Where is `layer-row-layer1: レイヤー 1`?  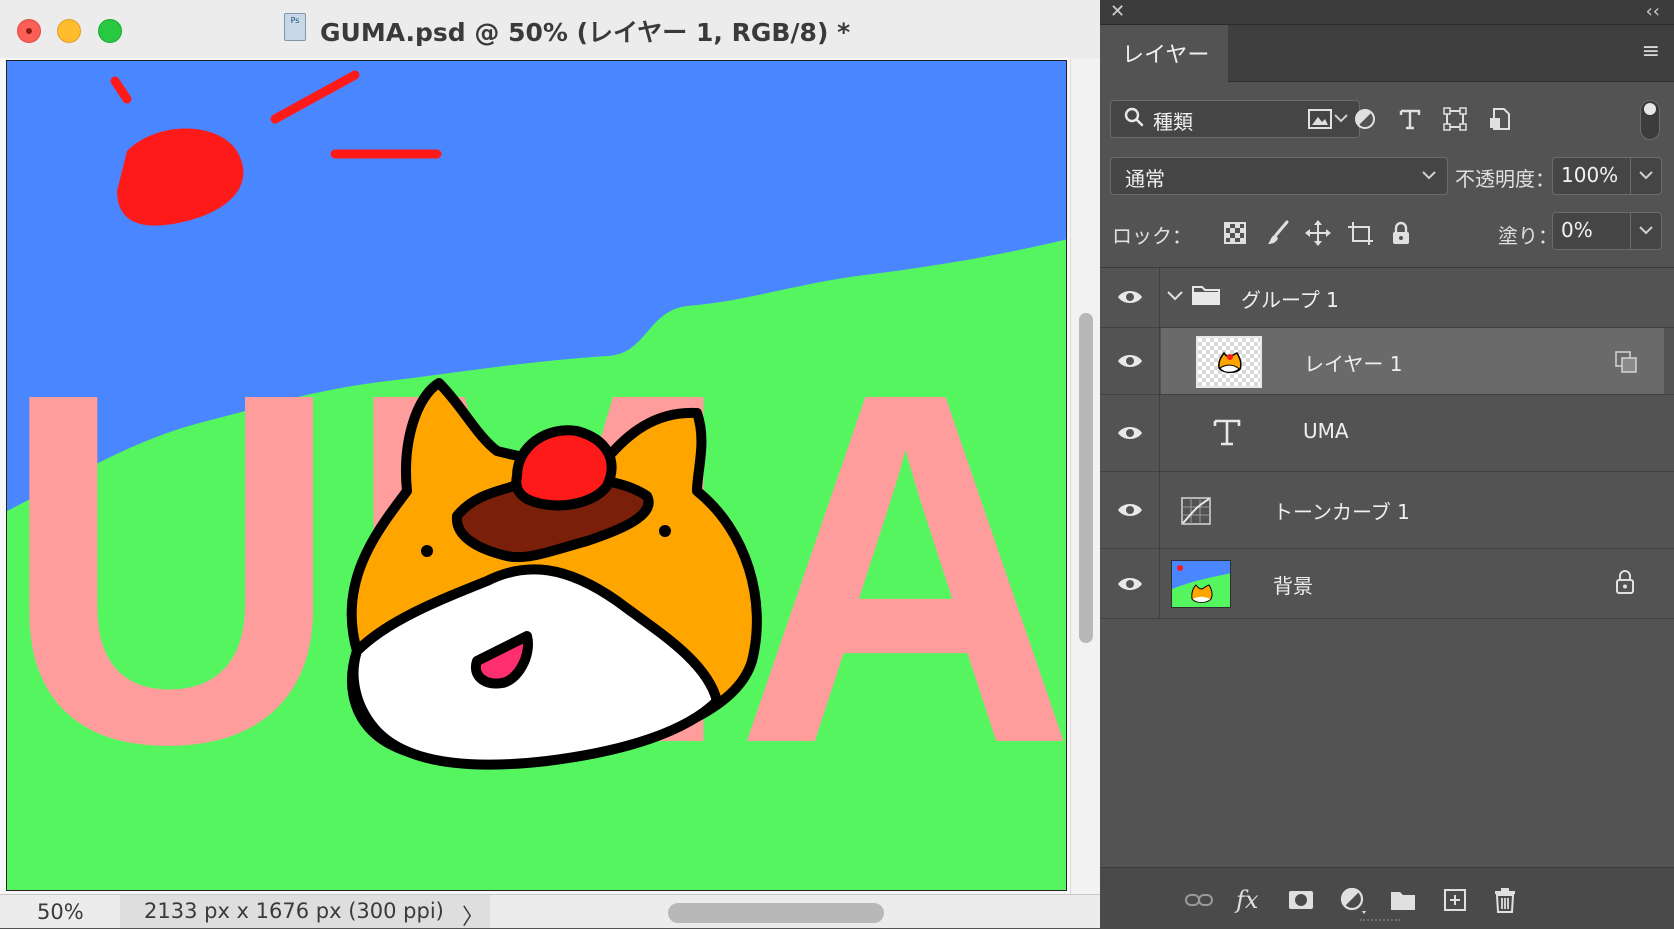
layer-row-layer1: レイヤー 1 is located at coordinates (1387, 361).